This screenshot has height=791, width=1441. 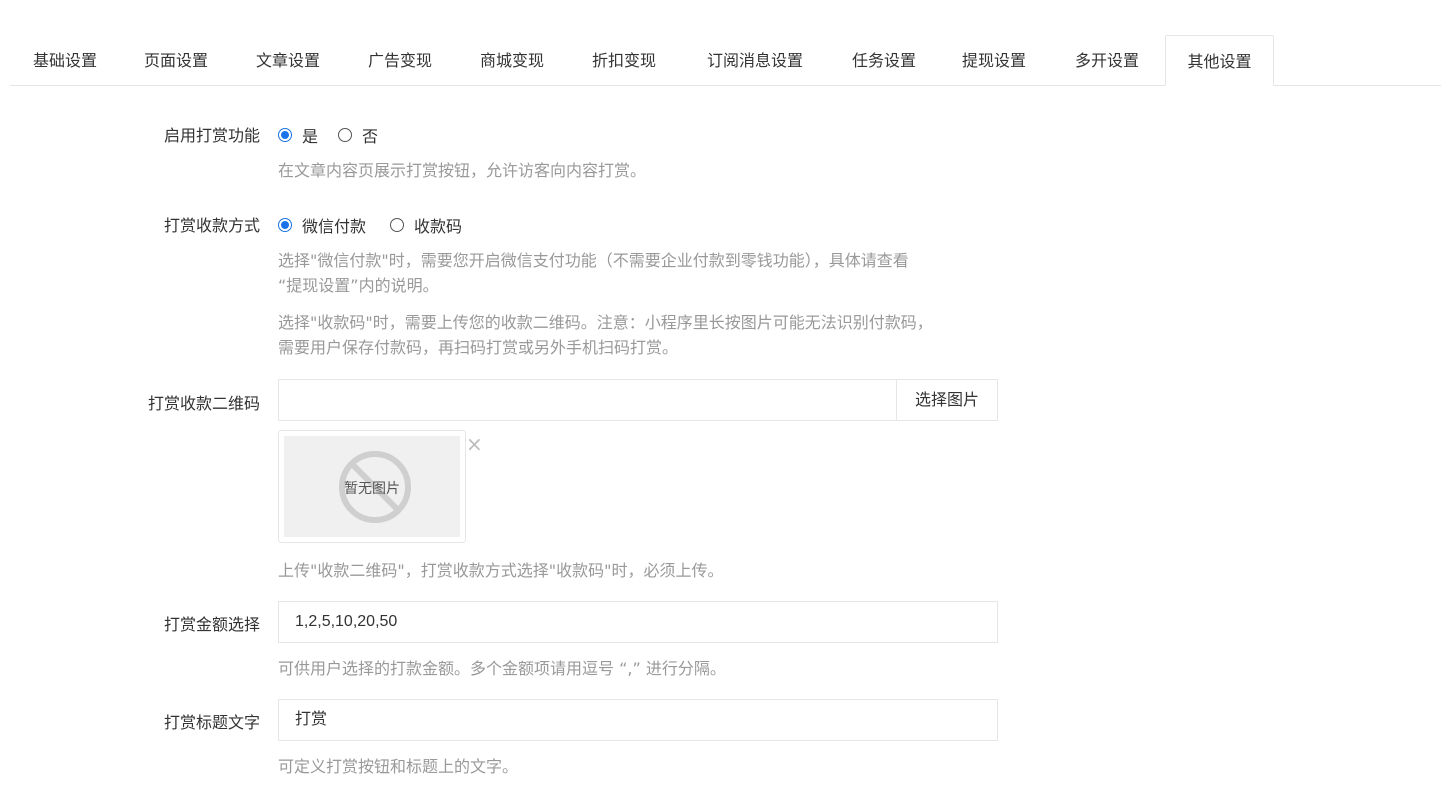 I want to click on select-image-button: 选择图片, so click(x=947, y=400).